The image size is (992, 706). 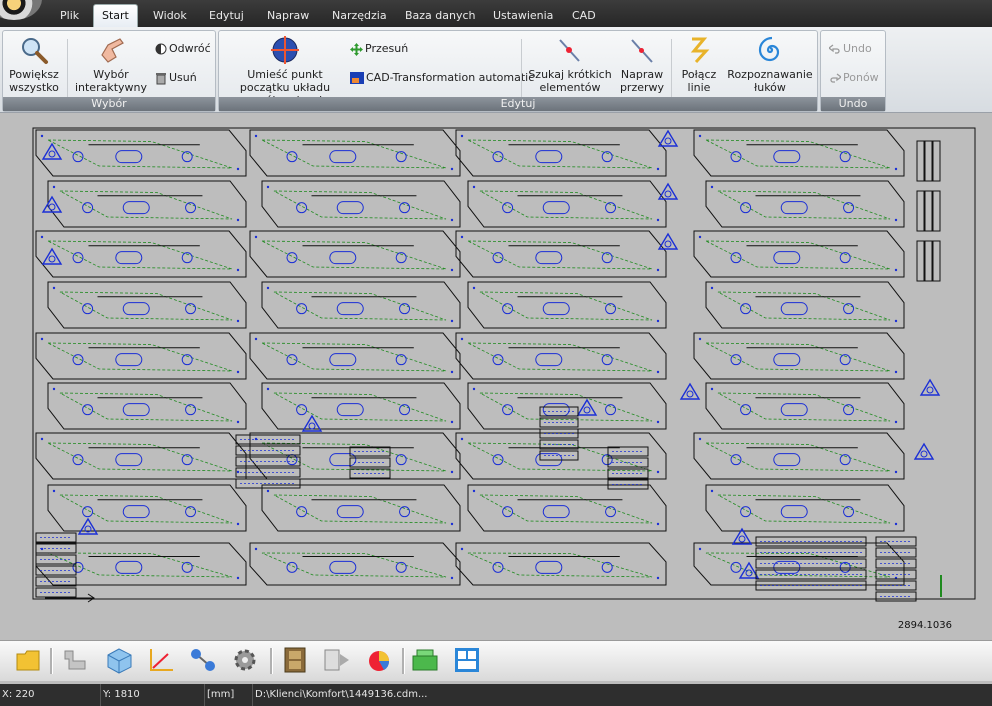 I want to click on nodes-tool-button, so click(x=204, y=661).